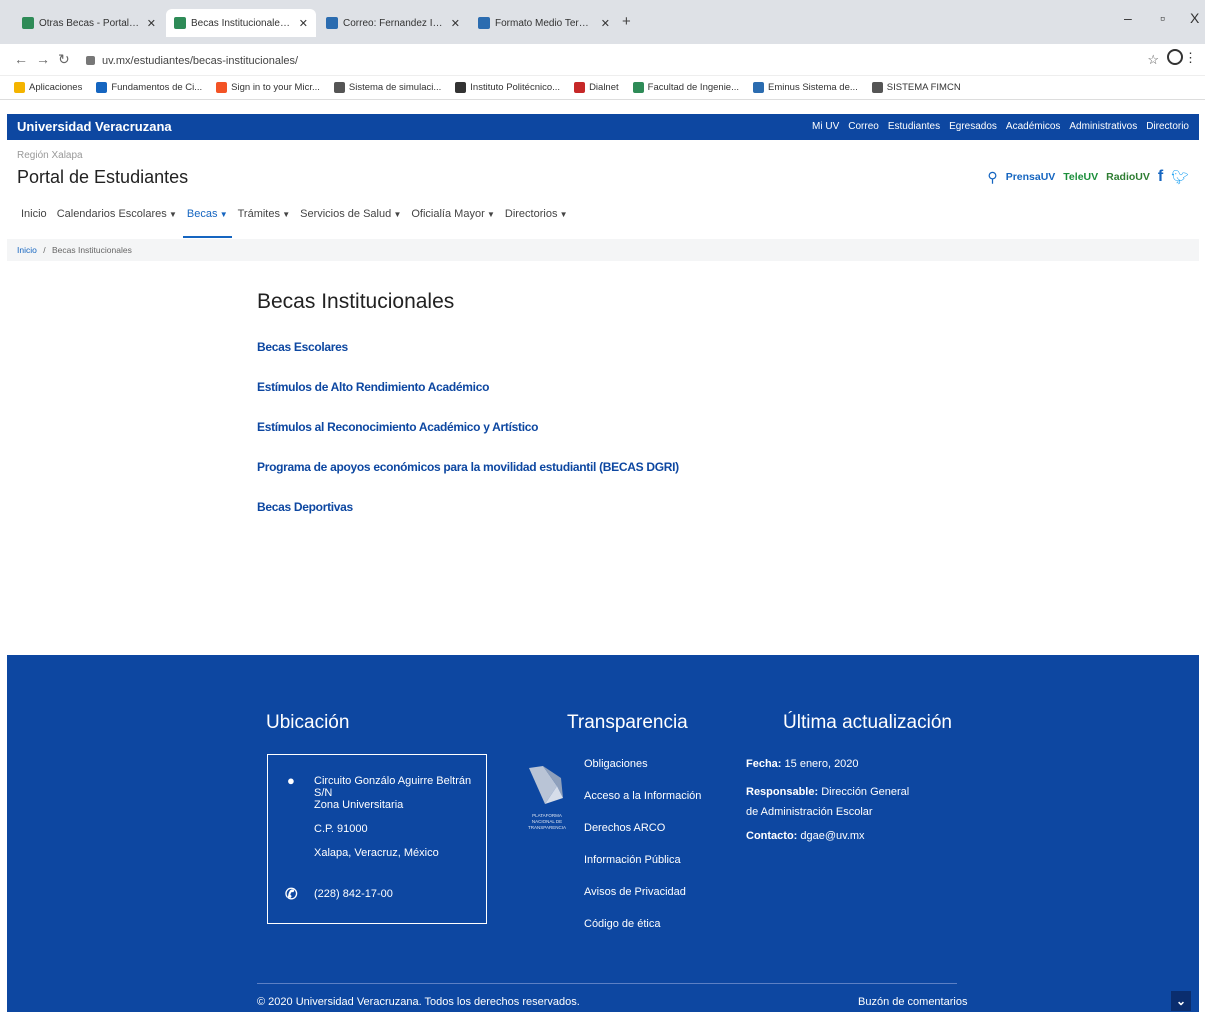 This screenshot has width=1205, height=1012. Describe the element at coordinates (624, 828) in the screenshot. I see `transparencia-link: Derechos ARCO` at that location.